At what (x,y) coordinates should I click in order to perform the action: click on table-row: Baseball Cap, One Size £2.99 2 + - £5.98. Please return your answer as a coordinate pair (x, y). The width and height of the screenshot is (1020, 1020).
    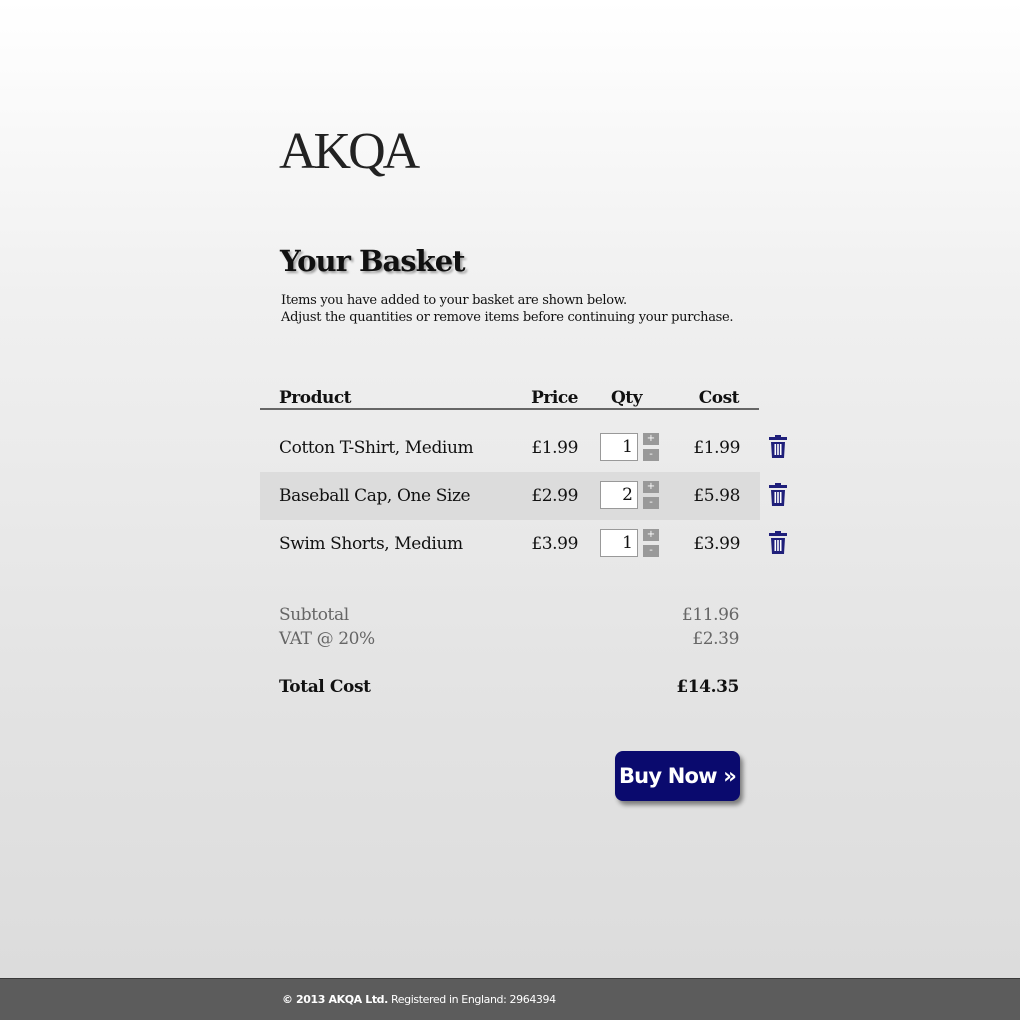
    Looking at the image, I should click on (510, 496).